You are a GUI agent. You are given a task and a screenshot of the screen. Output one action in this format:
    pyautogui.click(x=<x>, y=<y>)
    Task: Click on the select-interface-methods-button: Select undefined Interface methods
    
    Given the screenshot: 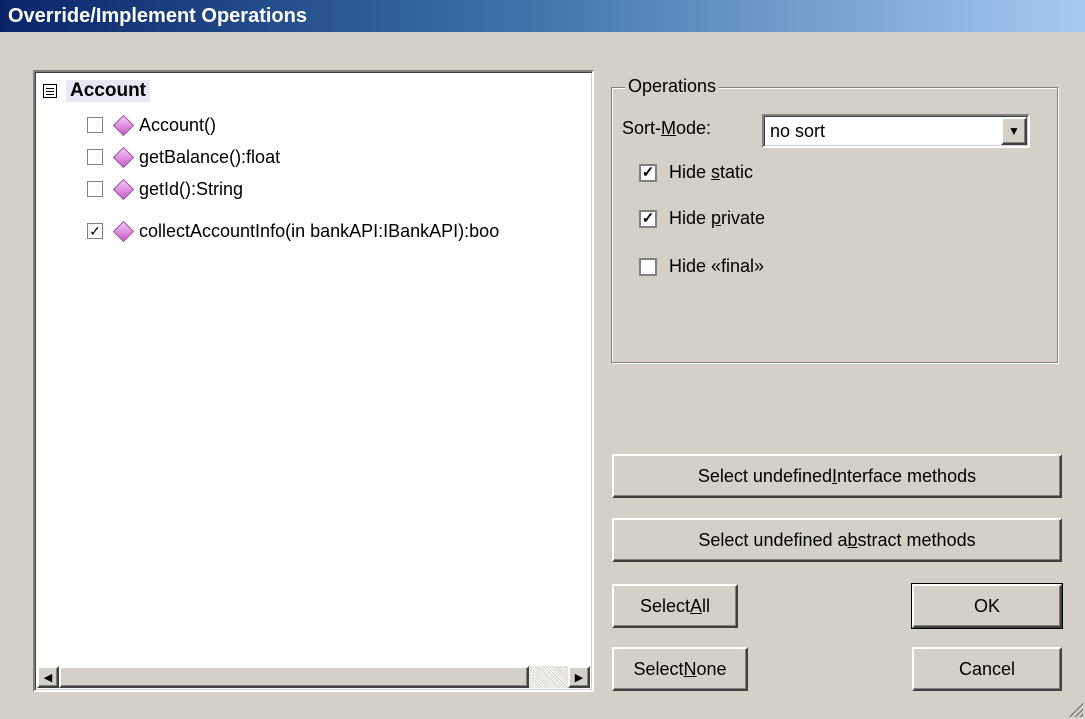 What is the action you would take?
    pyautogui.click(x=837, y=476)
    